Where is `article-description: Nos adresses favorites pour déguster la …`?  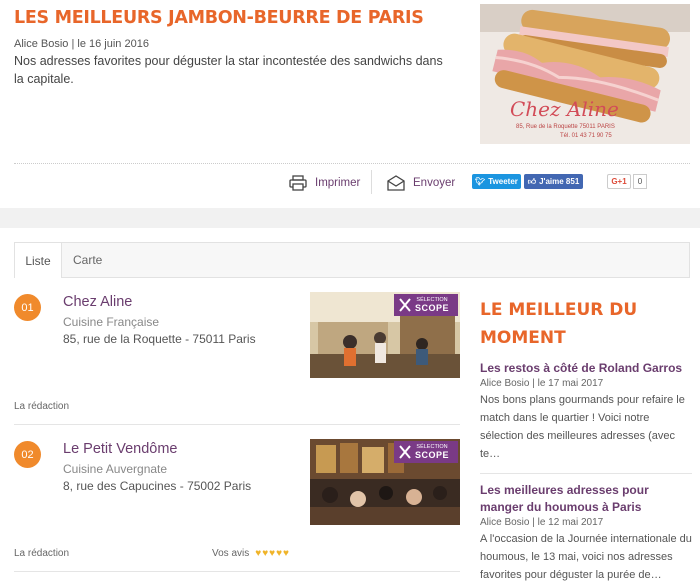 article-description: Nos adresses favorites pour déguster la … is located at coordinates (228, 70).